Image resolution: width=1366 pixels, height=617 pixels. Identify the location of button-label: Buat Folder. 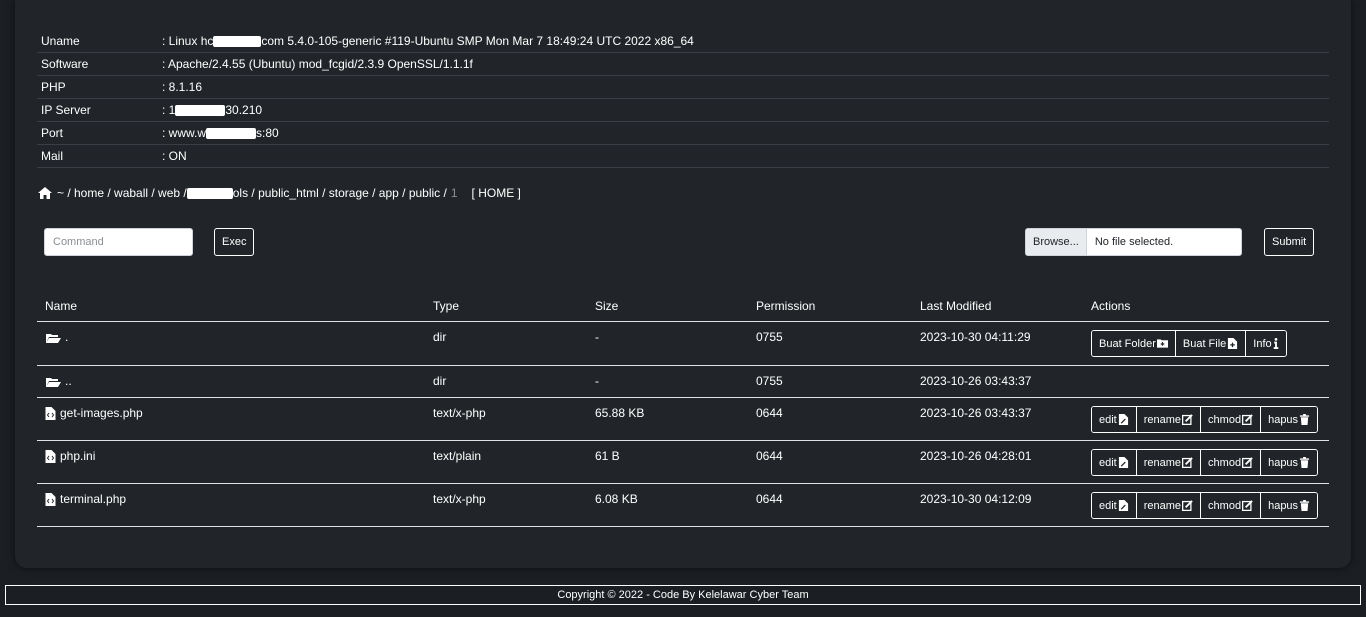
(1127, 343).